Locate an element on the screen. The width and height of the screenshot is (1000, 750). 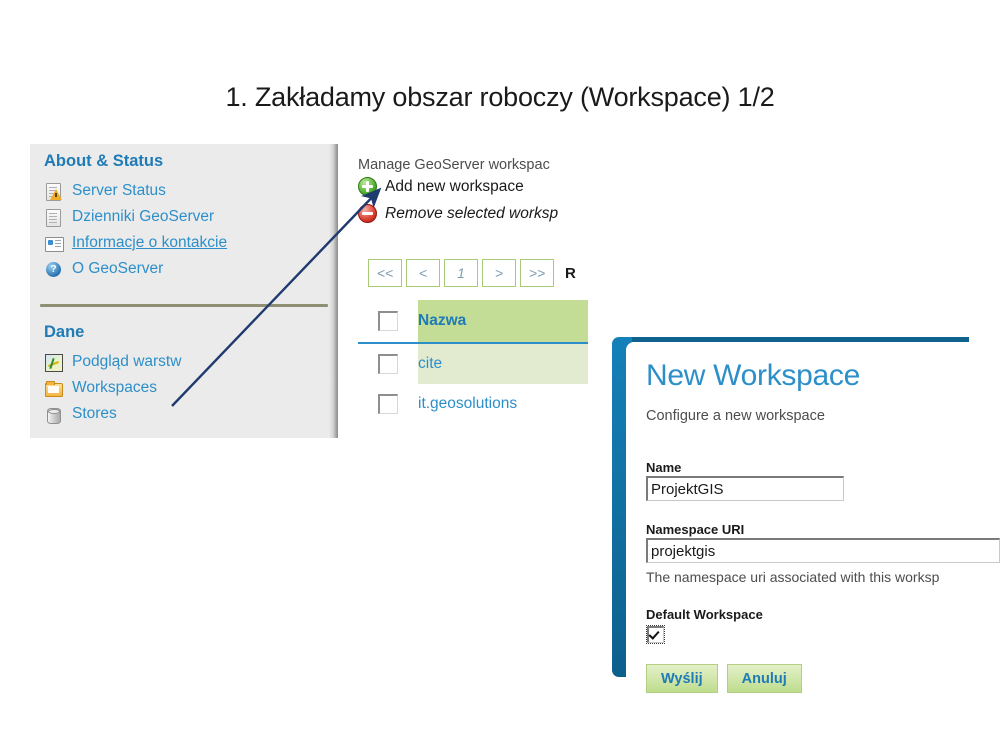
name-input is located at coordinates (745, 488).